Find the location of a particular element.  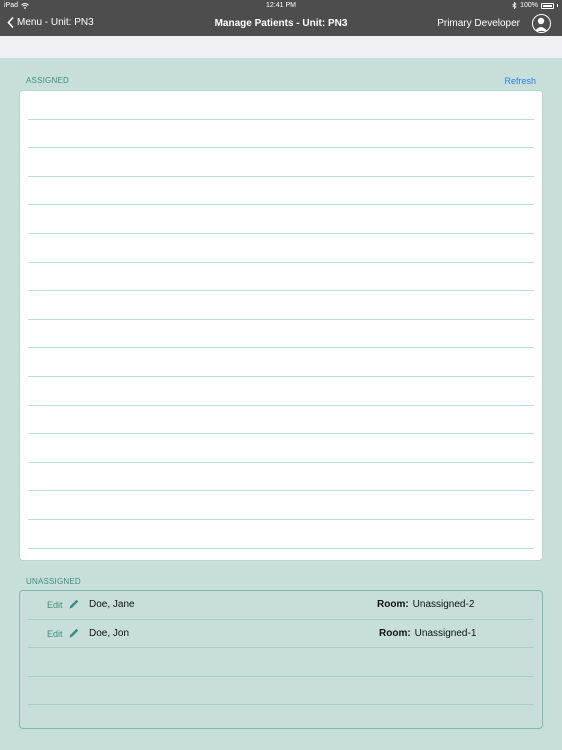

user-icon is located at coordinates (541, 24).